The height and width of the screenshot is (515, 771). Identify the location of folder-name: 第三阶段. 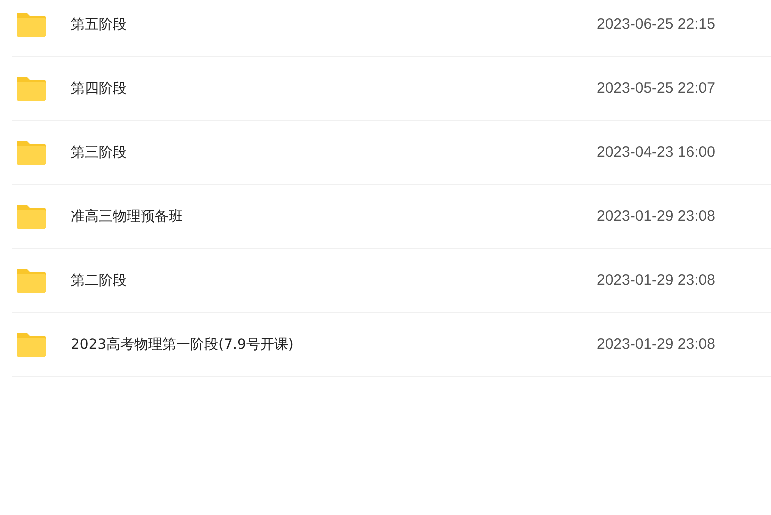
(334, 153).